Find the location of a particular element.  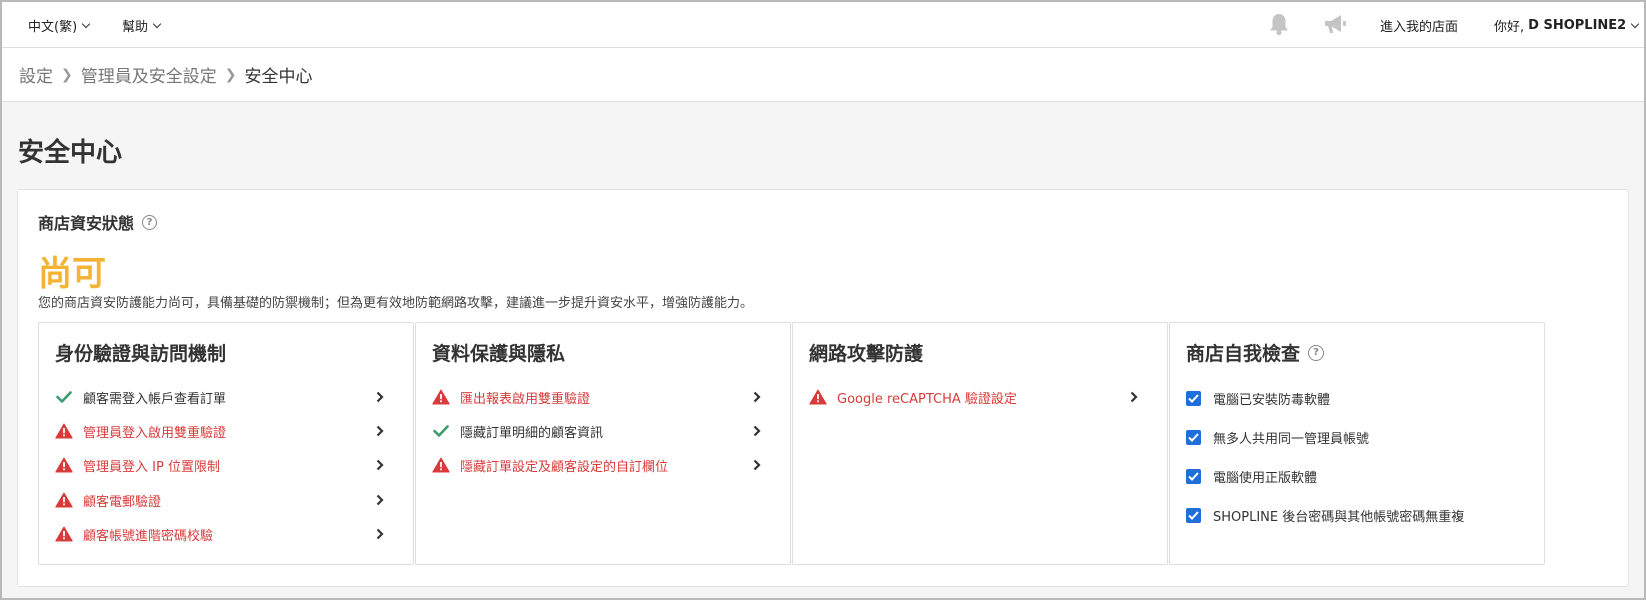

list-item: Google reCAPTCHA 驗證設定 is located at coordinates (974, 397).